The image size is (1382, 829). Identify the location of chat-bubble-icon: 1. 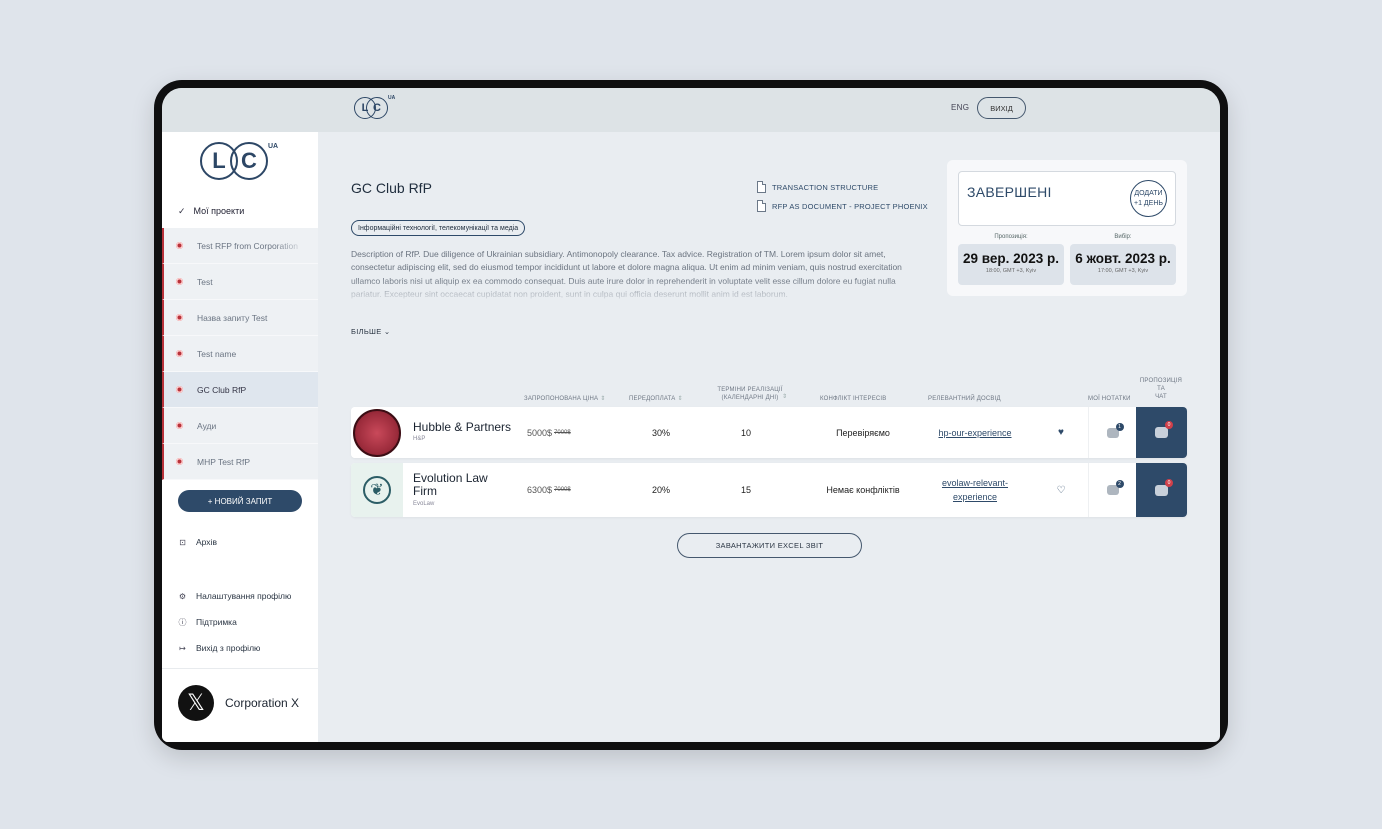
(1115, 430).